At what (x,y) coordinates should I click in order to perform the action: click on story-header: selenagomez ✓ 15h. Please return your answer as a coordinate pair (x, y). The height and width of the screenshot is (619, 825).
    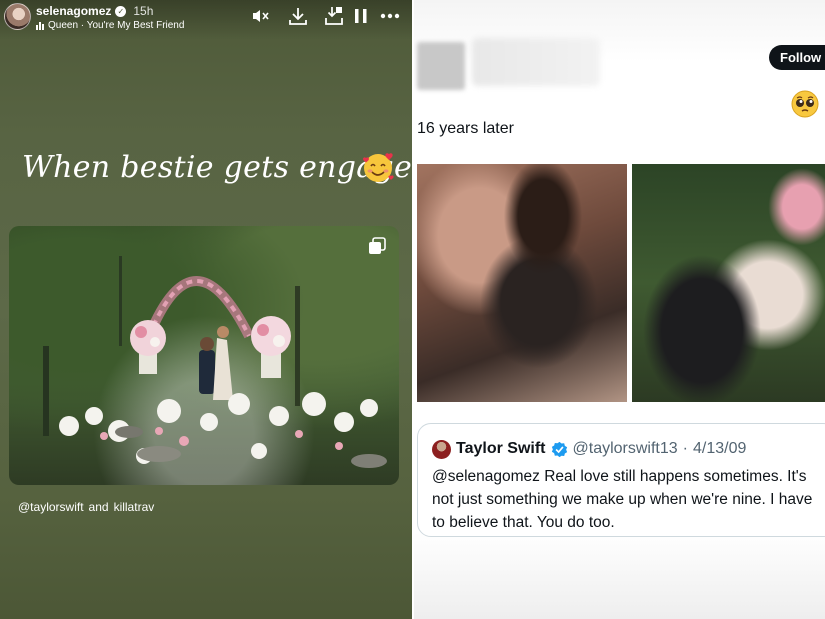
    Looking at the image, I should click on (94, 11).